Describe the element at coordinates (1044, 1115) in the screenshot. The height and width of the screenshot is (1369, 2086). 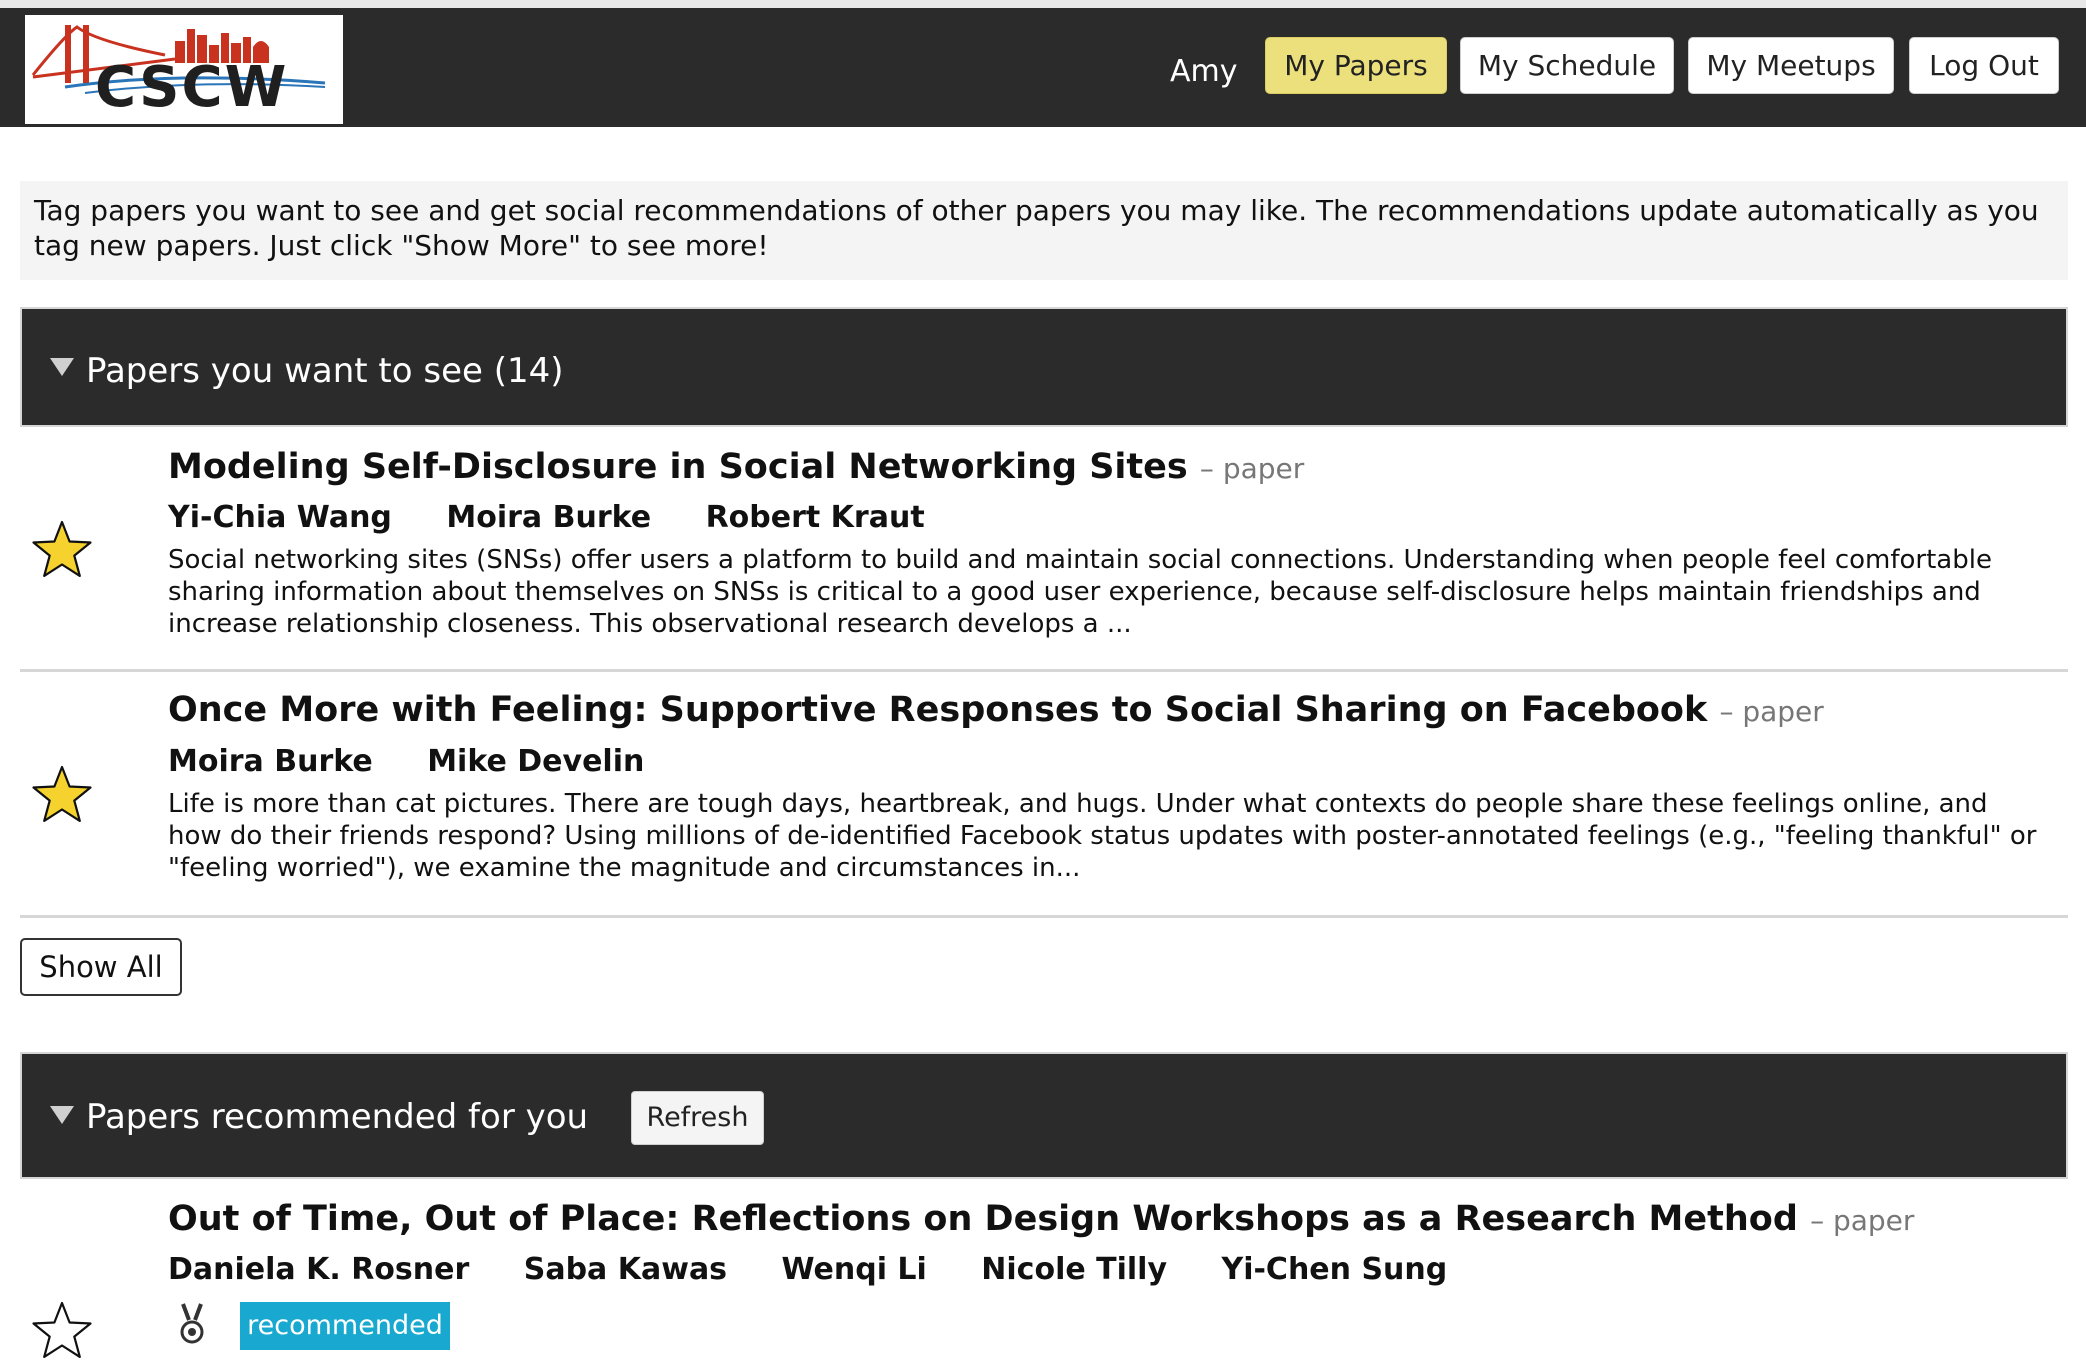
I see `recommended-section-header: Papers recommended for you Refresh` at that location.